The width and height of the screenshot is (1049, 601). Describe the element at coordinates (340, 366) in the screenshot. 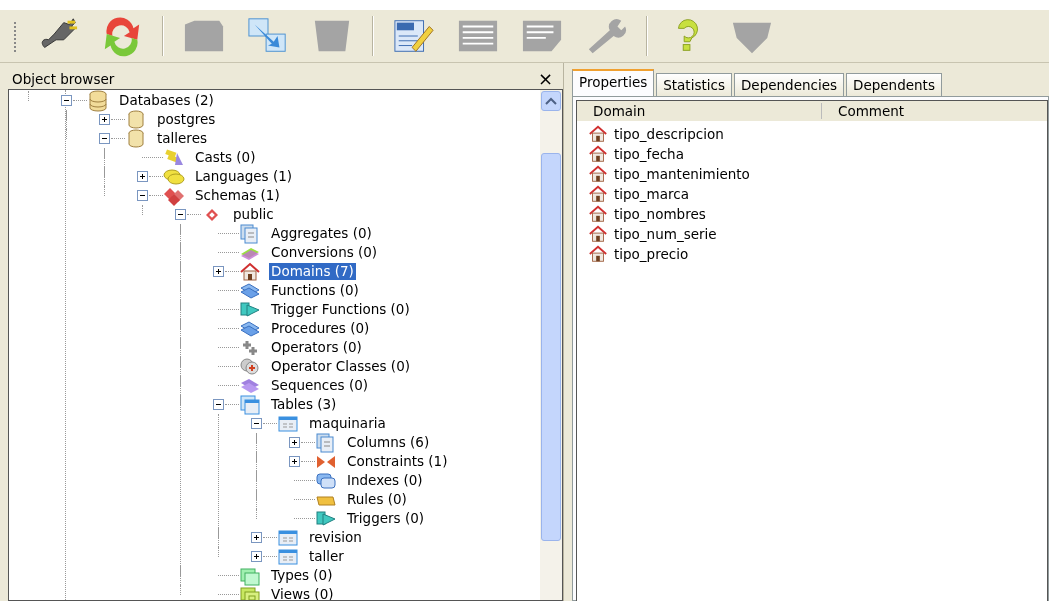

I see `tree-item: Operator Classes (0)` at that location.